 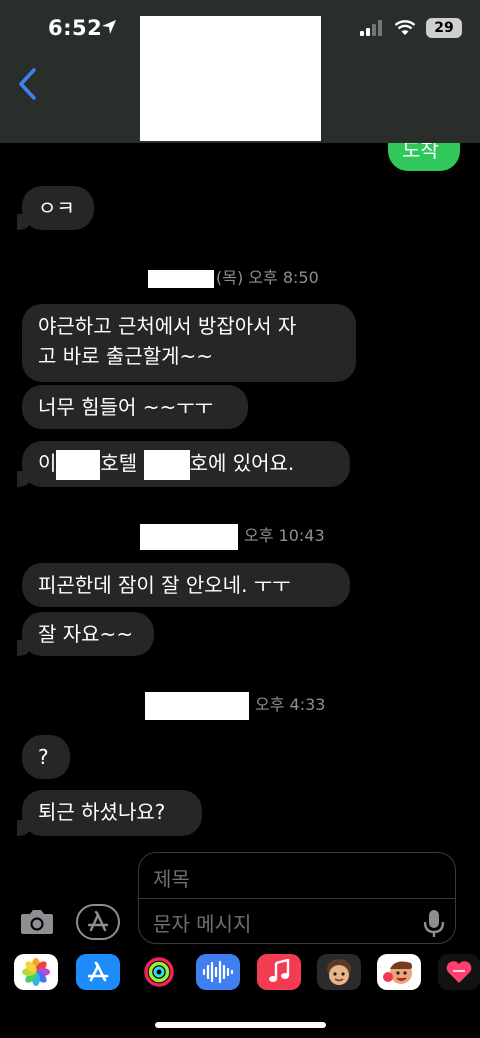 I want to click on photos-icon, so click(x=36, y=972).